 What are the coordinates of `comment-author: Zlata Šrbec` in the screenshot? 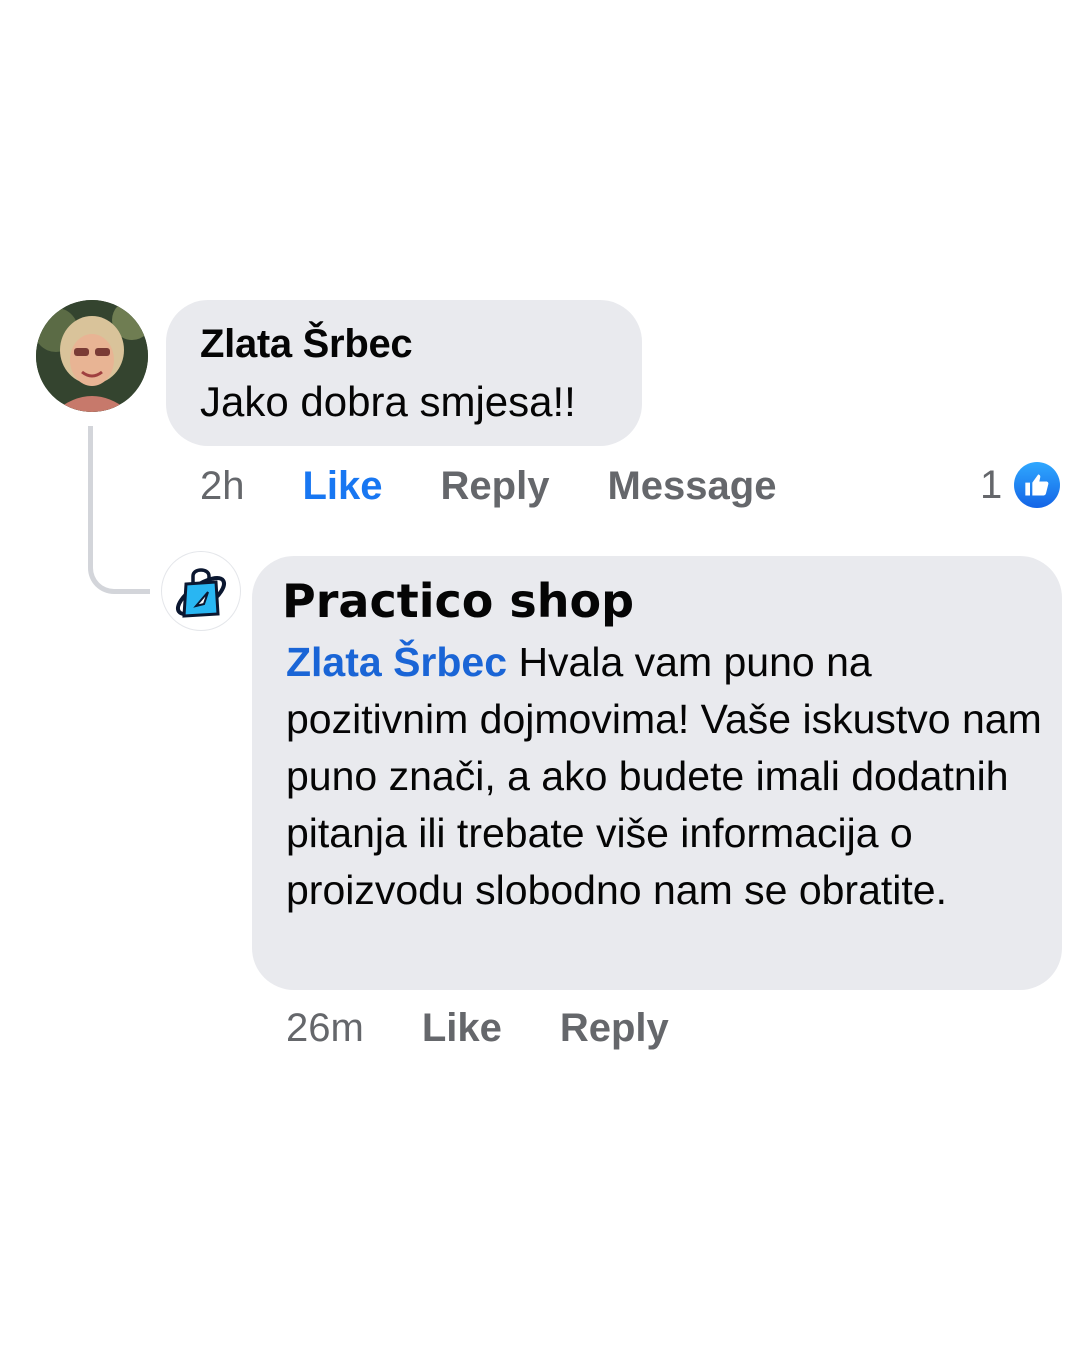 It's located at (306, 344).